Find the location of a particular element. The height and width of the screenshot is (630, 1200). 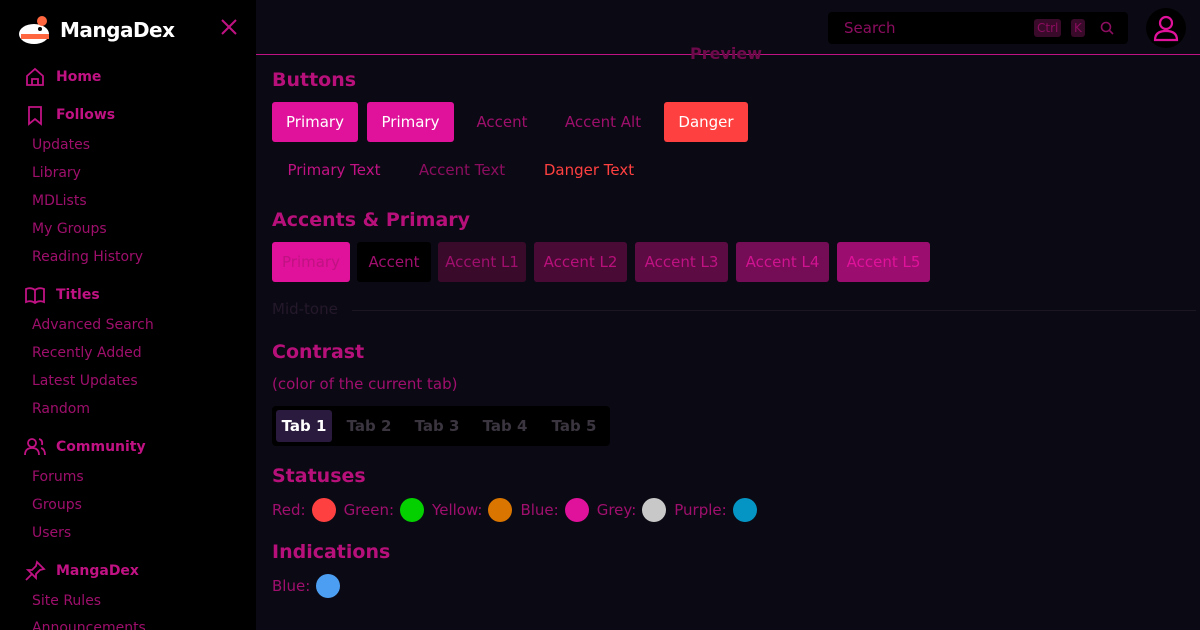

indication-blue: Blue: is located at coordinates (306, 586).